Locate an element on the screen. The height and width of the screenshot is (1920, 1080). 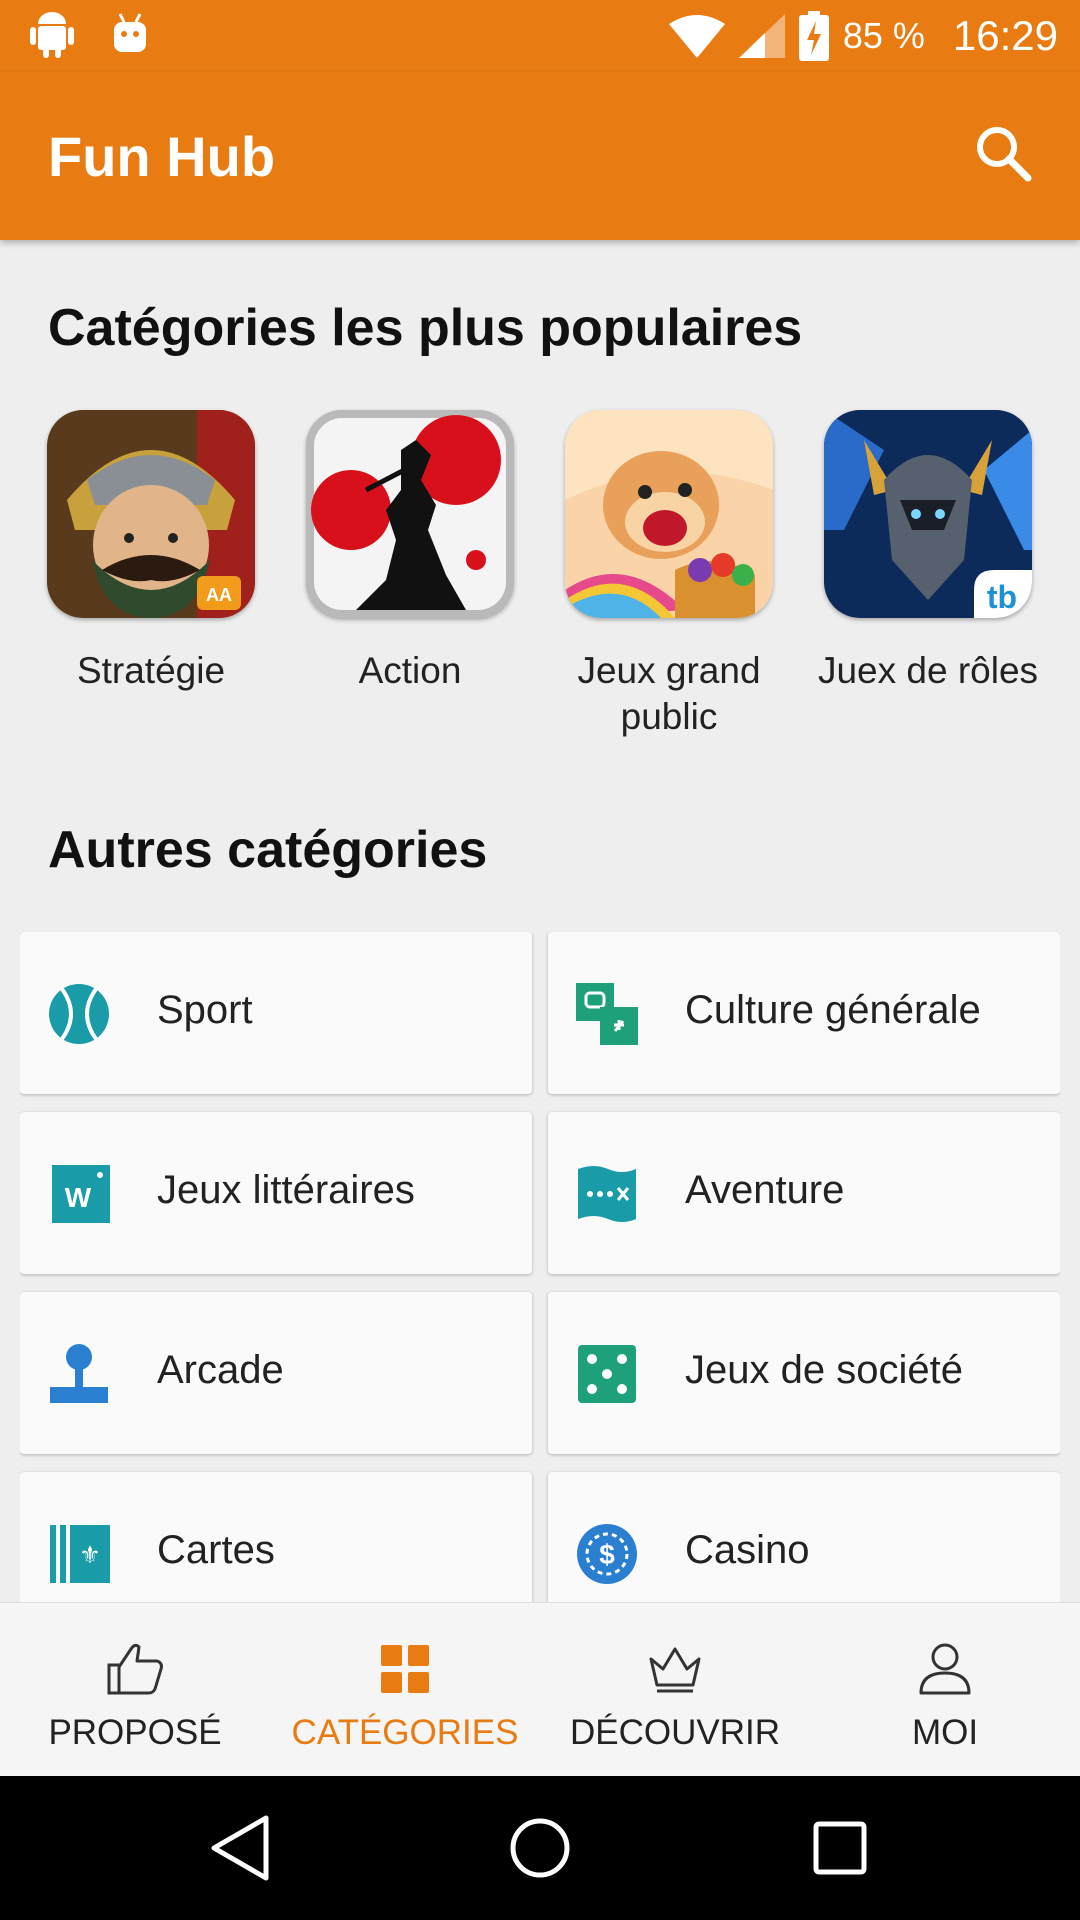
tennis-ball-icon is located at coordinates (79, 1014).